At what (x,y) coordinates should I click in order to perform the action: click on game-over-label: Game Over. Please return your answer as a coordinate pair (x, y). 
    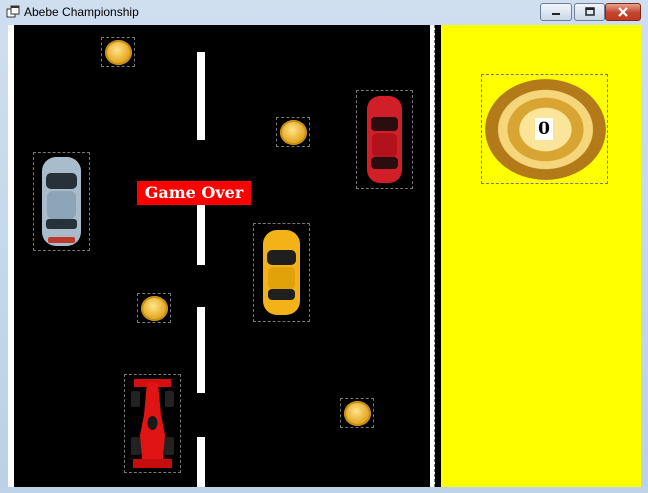
    Looking at the image, I should click on (194, 193).